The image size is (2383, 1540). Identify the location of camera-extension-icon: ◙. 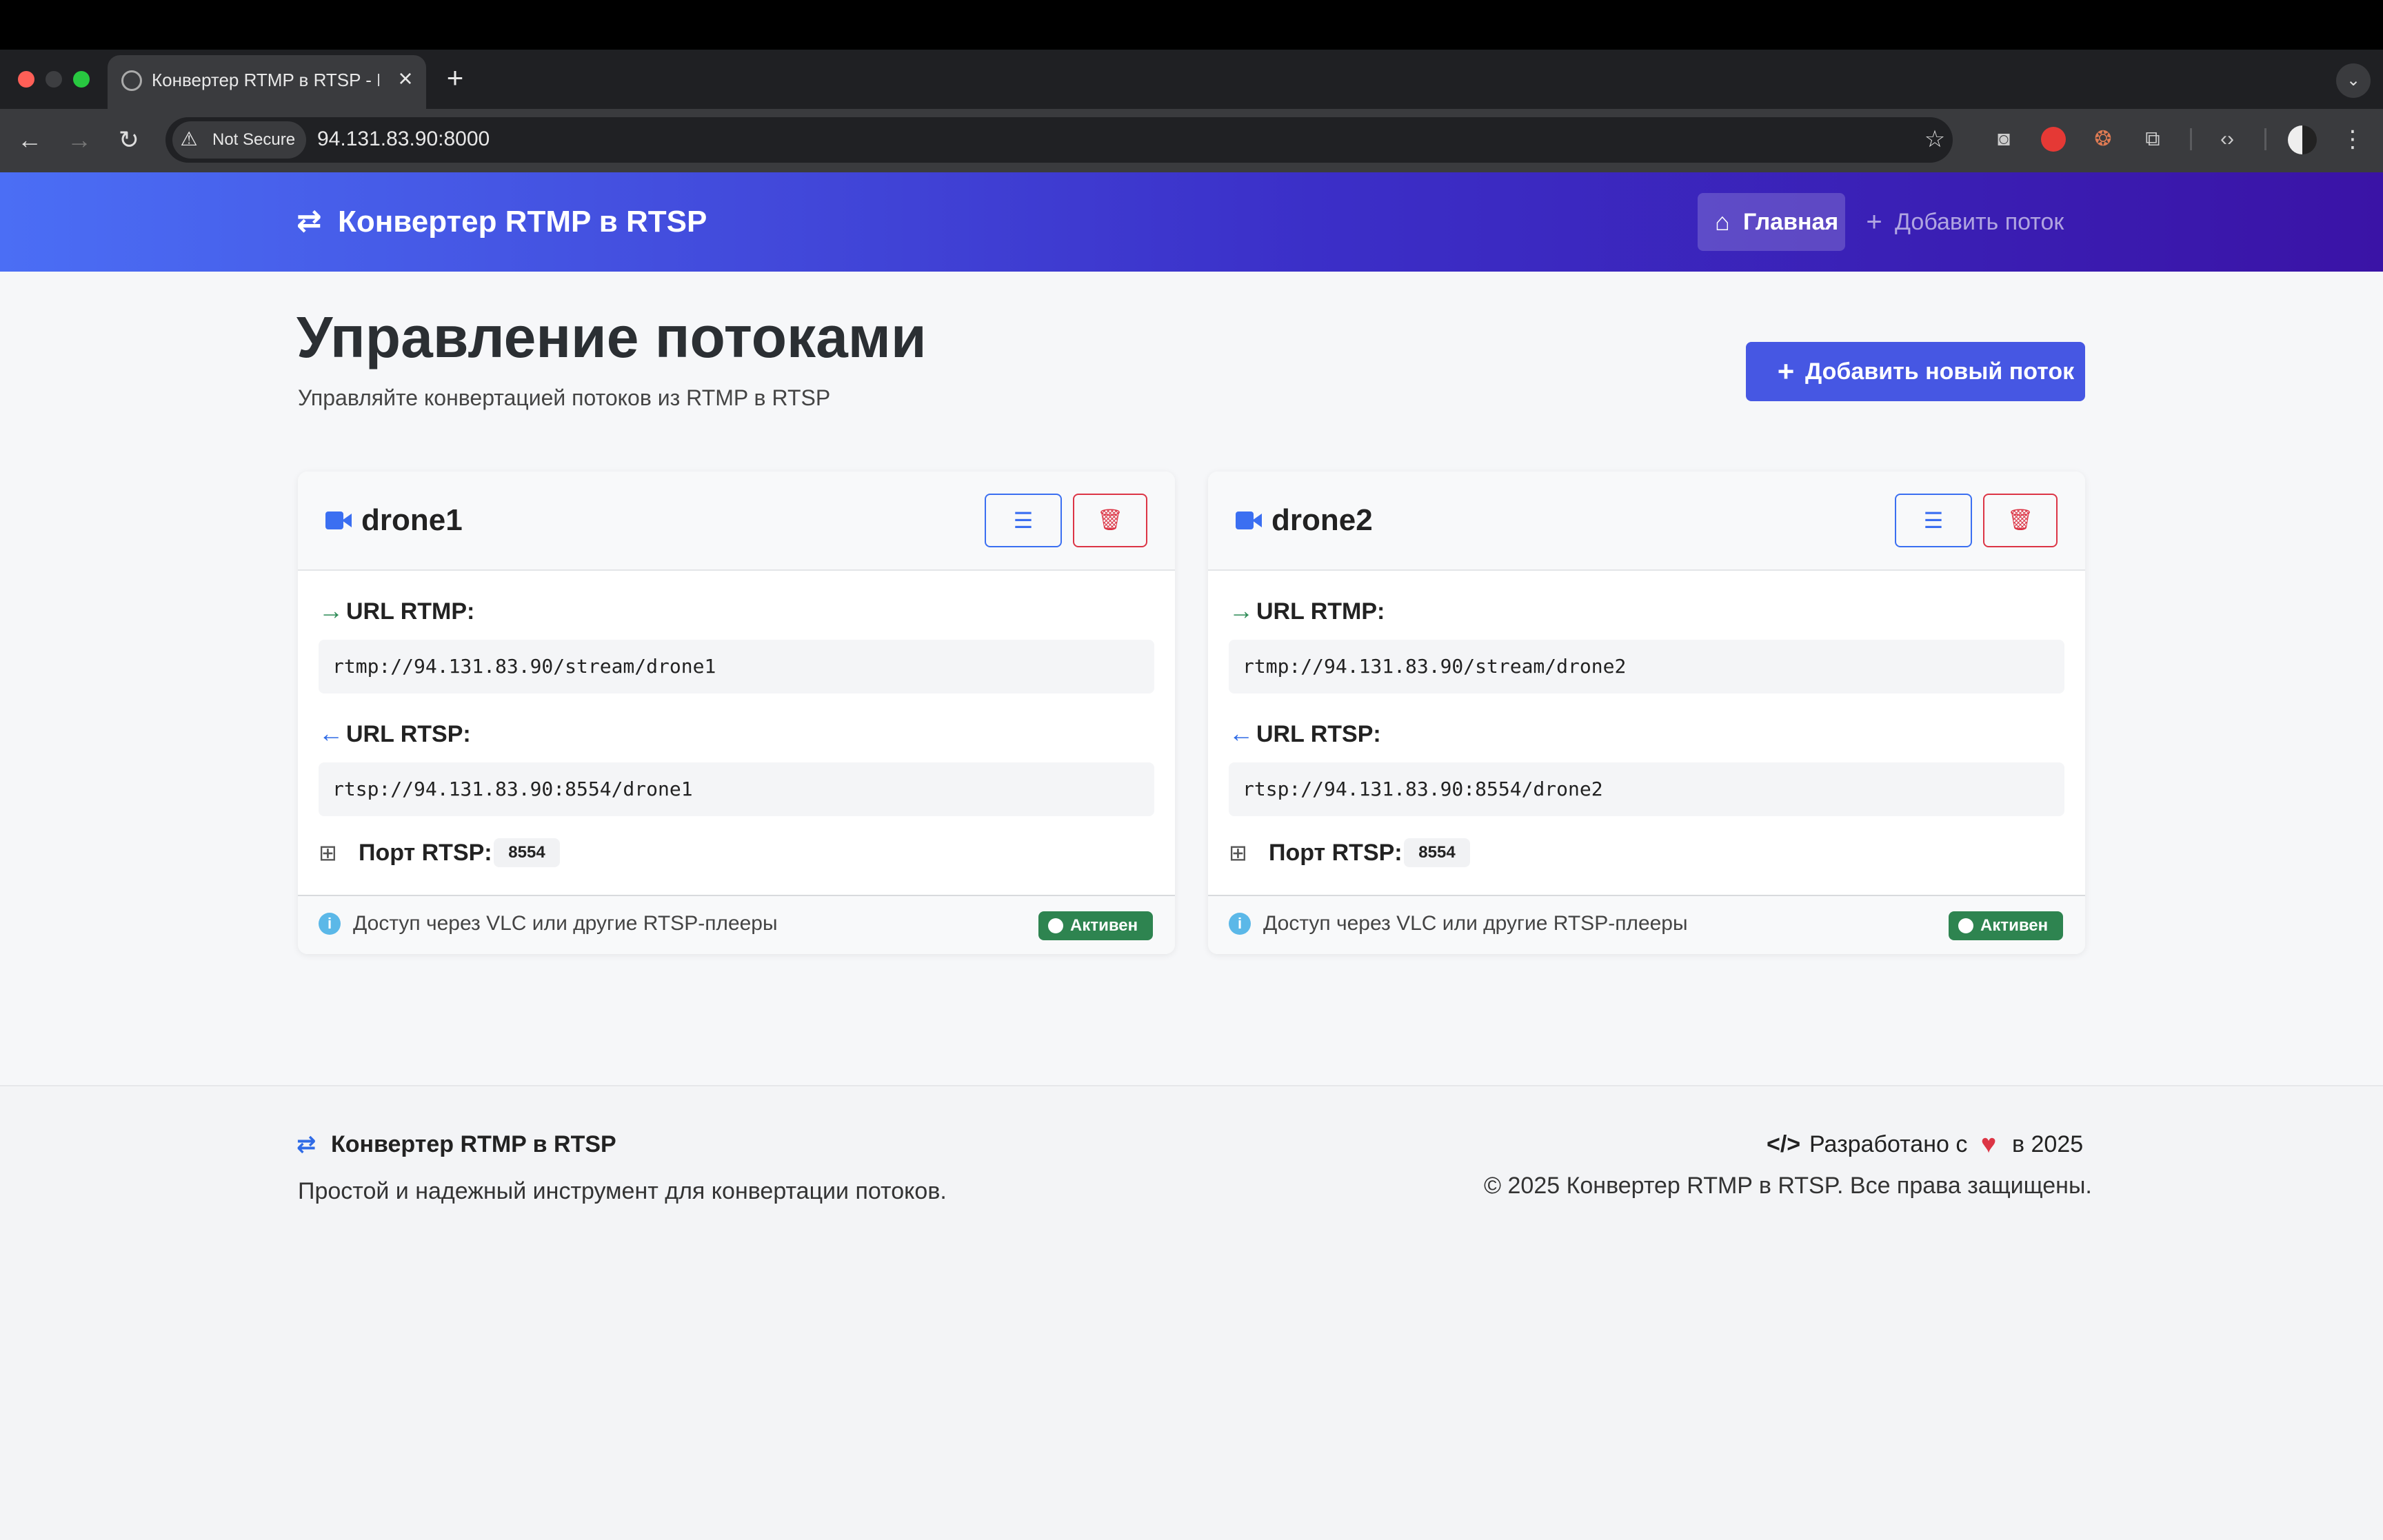
(2004, 139).